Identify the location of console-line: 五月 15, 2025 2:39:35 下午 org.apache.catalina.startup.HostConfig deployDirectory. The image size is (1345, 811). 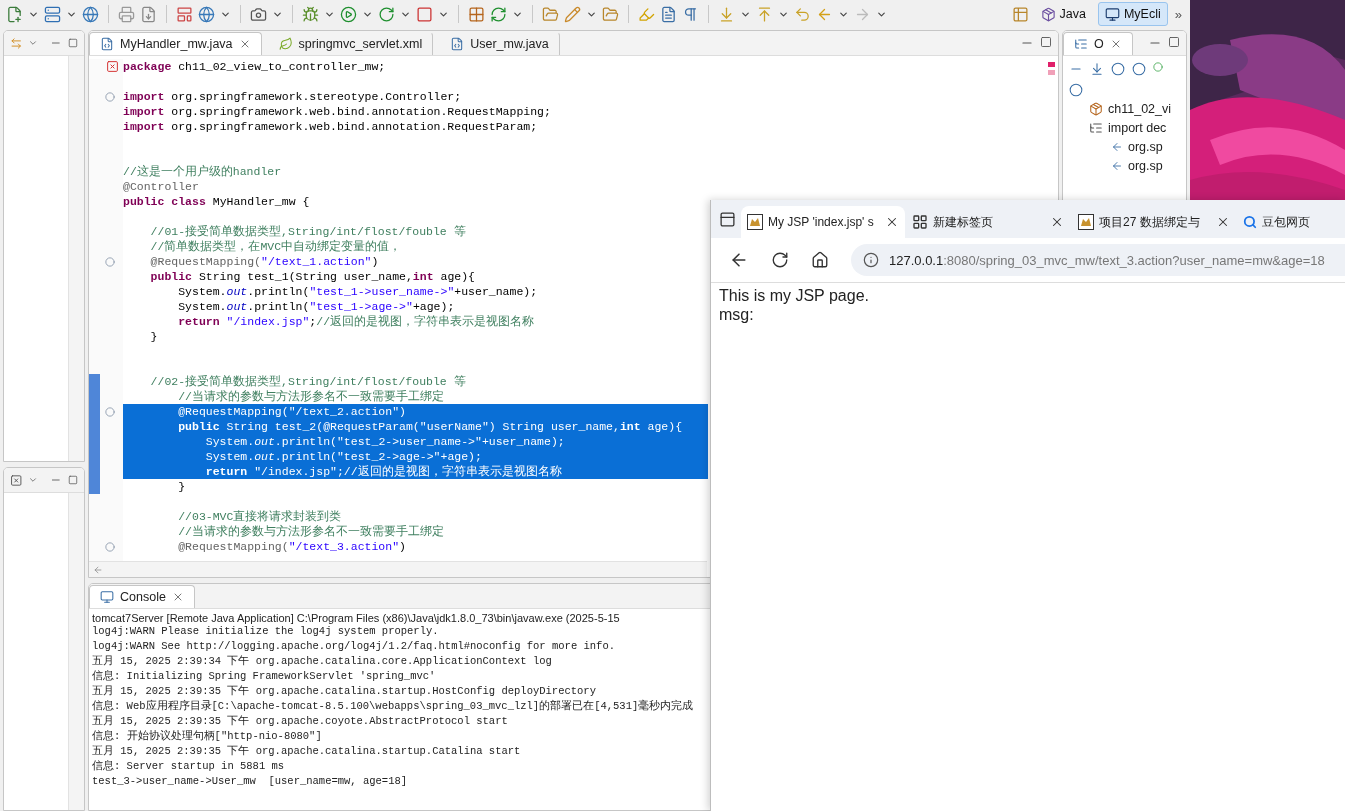
(344, 691).